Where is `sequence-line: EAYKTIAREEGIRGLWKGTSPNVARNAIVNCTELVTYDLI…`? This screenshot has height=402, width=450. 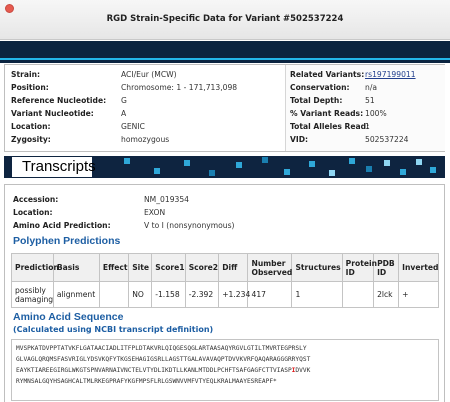
sequence-line: EAYKTIAREEGIRGLWKGTSPNVARNAIVNCTELVTYDLI… is located at coordinates (225, 370).